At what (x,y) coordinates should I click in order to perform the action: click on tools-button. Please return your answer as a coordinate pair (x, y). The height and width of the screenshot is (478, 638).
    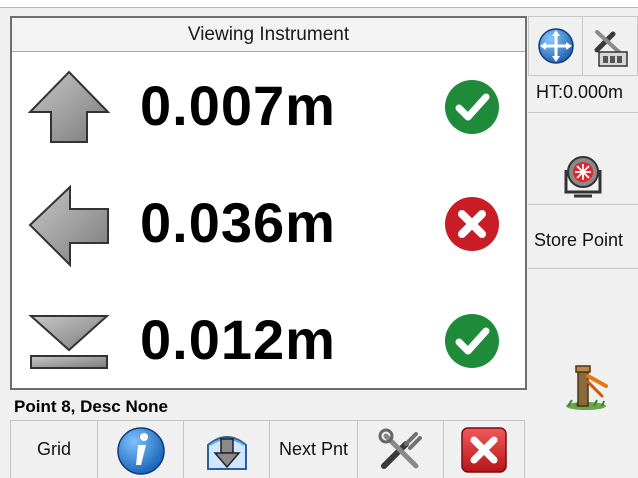
    Looking at the image, I should click on (401, 449).